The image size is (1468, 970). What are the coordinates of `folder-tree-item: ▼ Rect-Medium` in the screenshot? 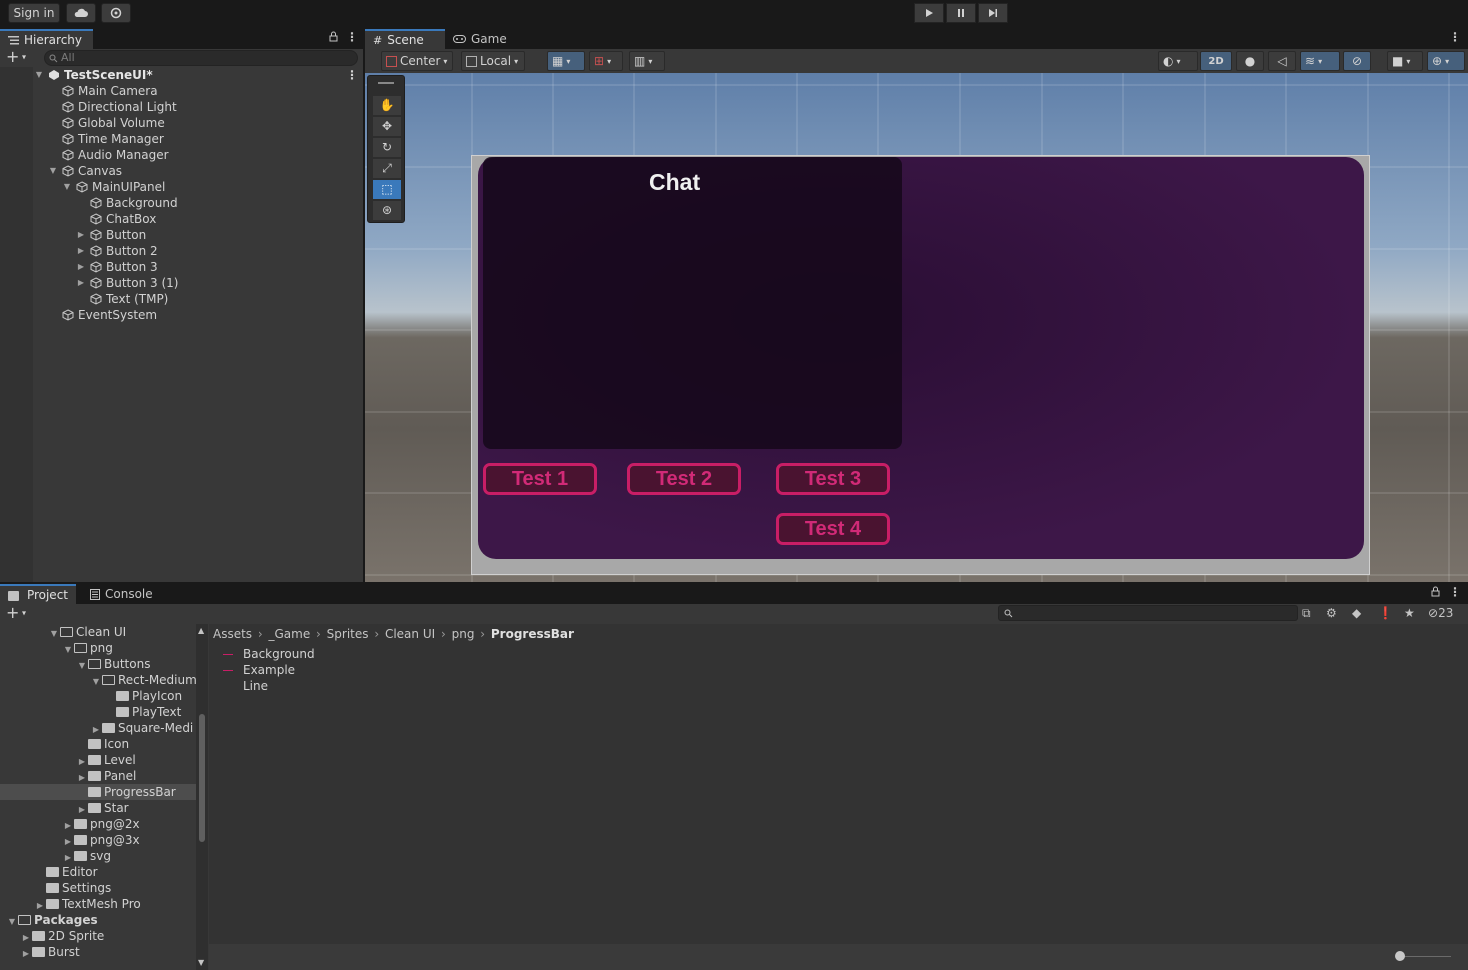 It's located at (98, 680).